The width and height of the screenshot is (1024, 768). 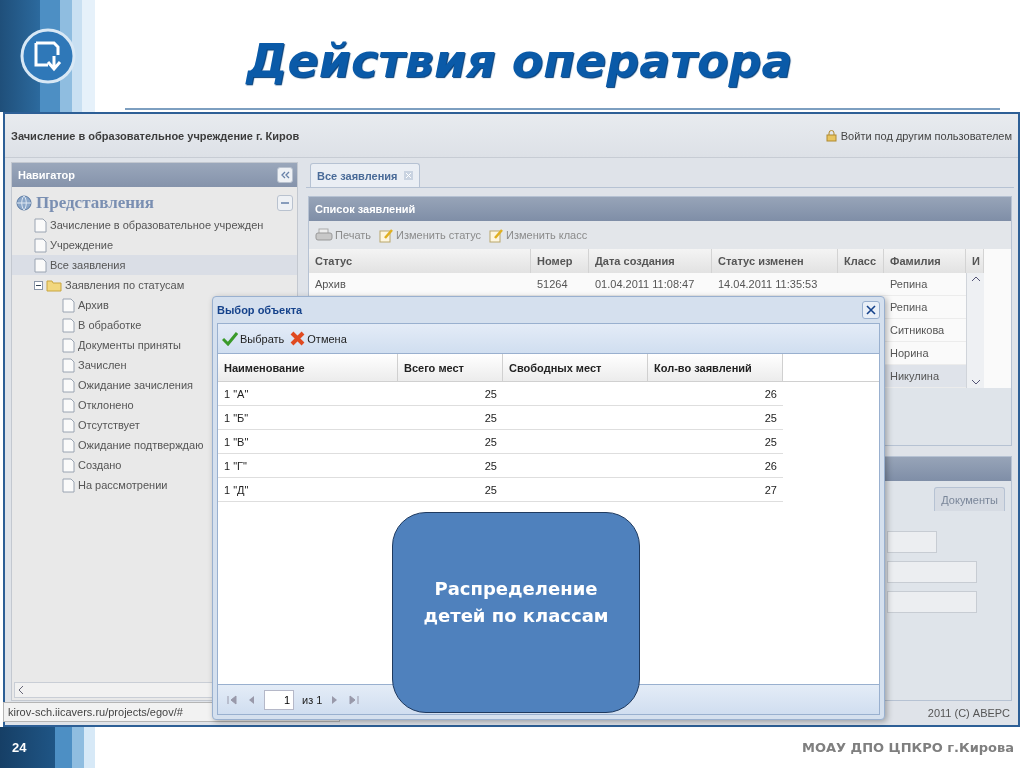 I want to click on column-header: Класс, so click(x=861, y=261).